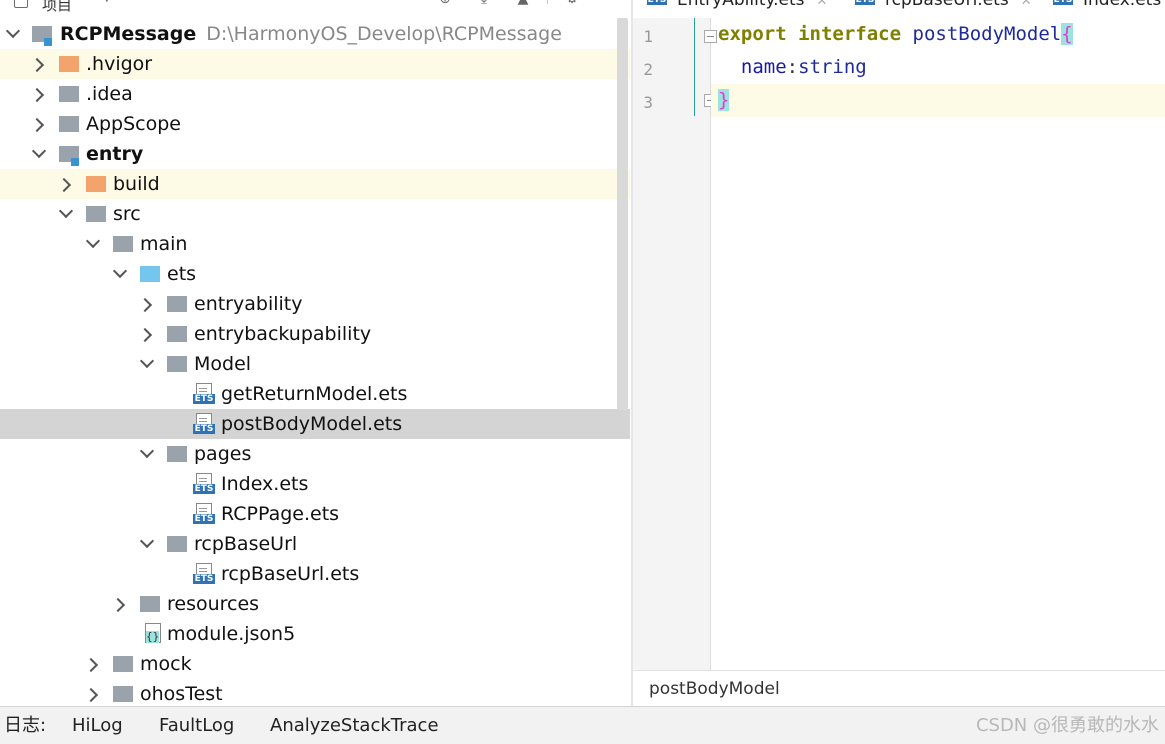  What do you see at coordinates (671, 344) in the screenshot?
I see `line-number-gutter: 1 2 3` at bounding box center [671, 344].